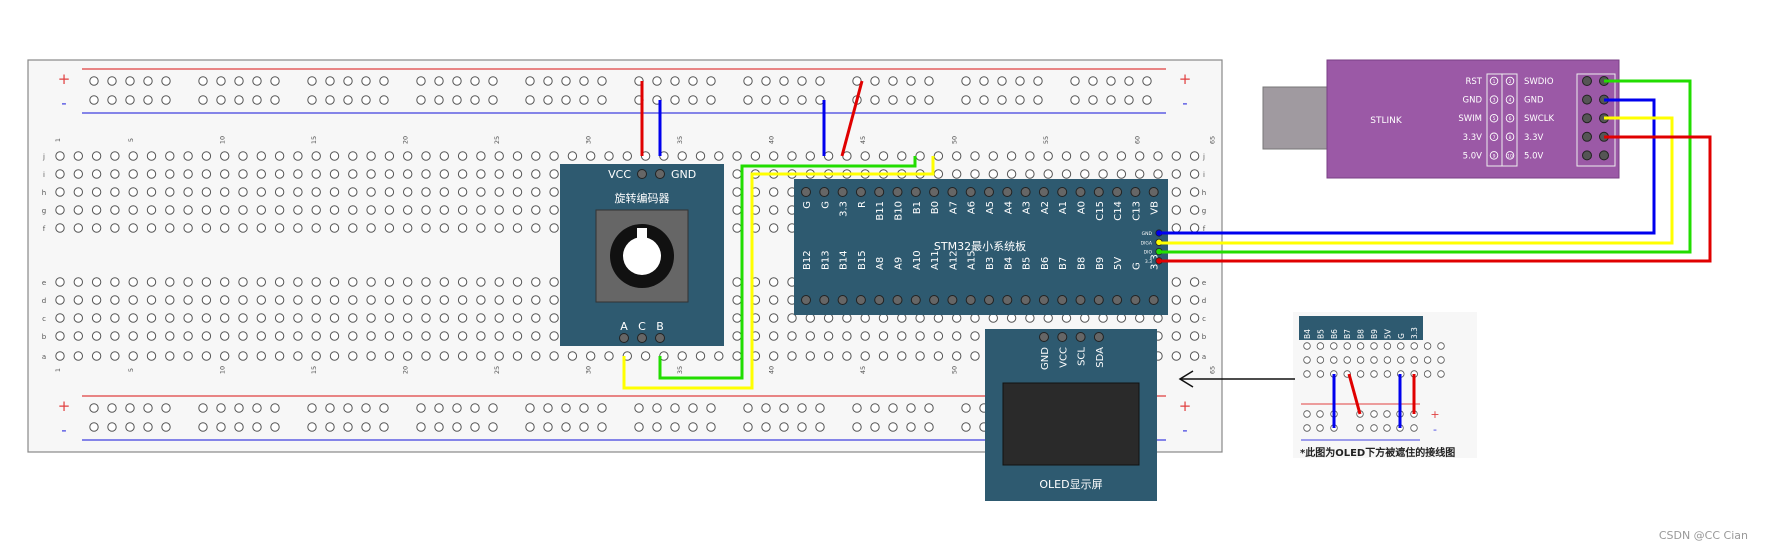 The image size is (1766, 554). What do you see at coordinates (63, 430) in the screenshot?
I see `rail-minus-bl: -` at bounding box center [63, 430].